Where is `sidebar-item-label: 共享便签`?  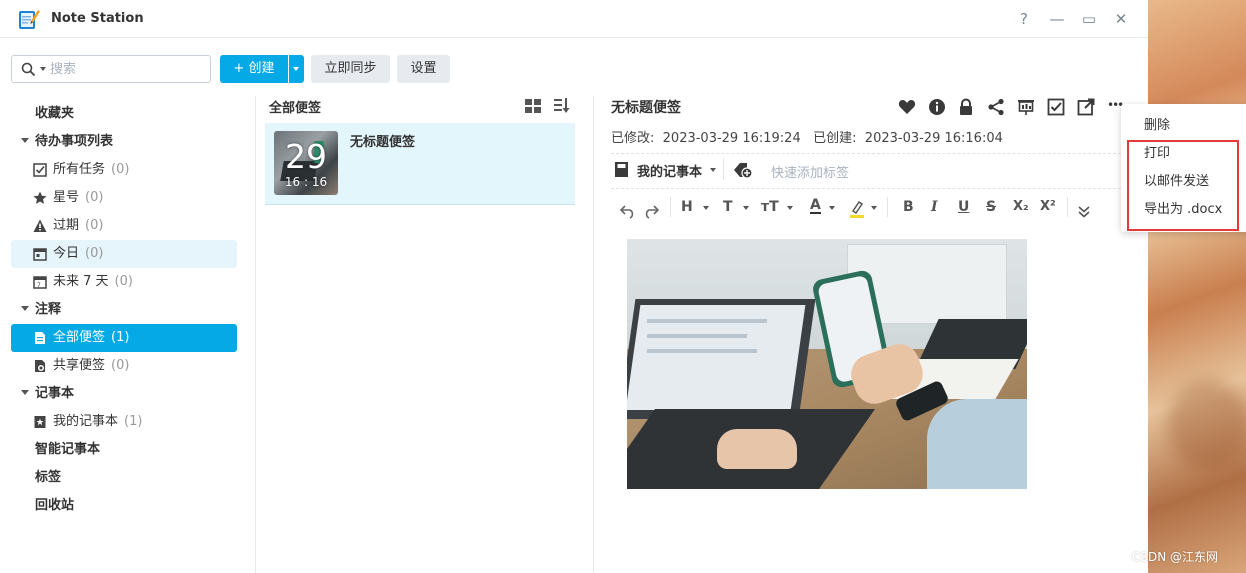
sidebar-item-label: 共享便签 is located at coordinates (79, 365).